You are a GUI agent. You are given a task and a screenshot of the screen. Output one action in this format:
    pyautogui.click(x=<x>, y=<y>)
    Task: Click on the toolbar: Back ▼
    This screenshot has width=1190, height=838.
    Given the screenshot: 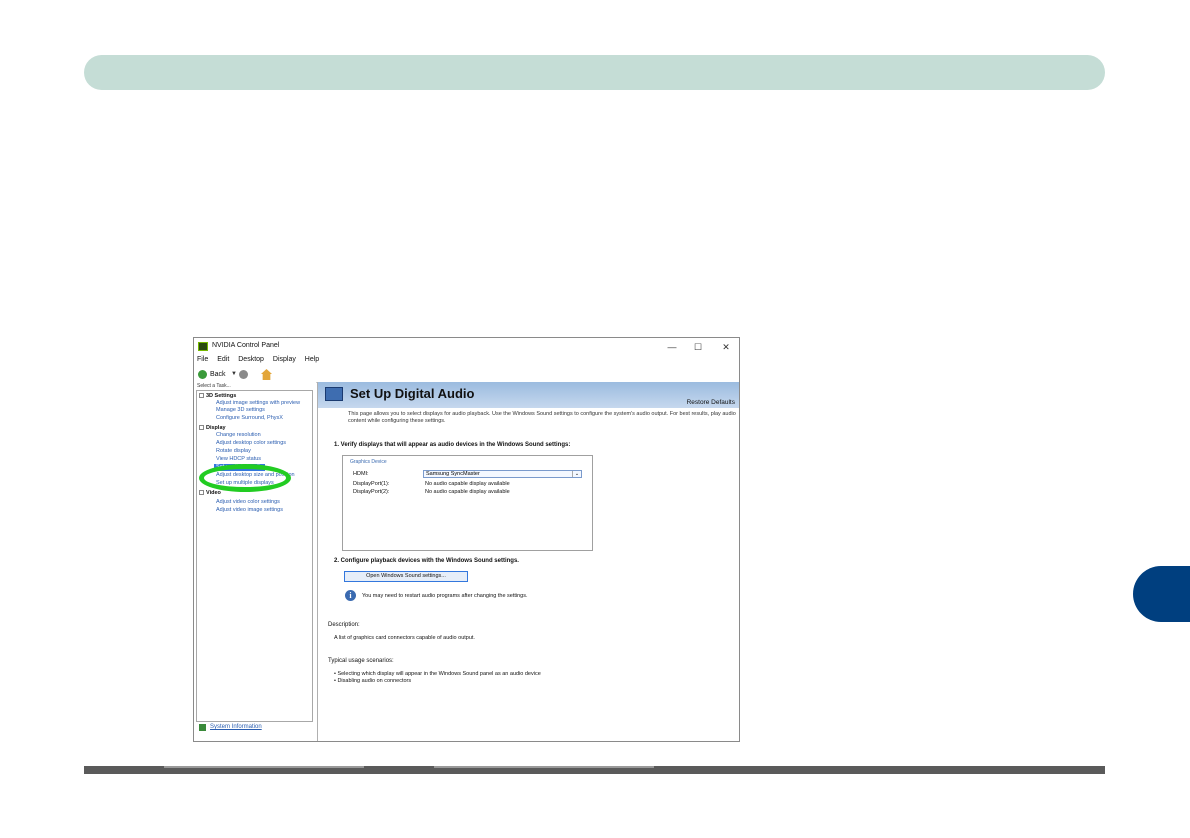 What is the action you would take?
    pyautogui.click(x=466, y=375)
    